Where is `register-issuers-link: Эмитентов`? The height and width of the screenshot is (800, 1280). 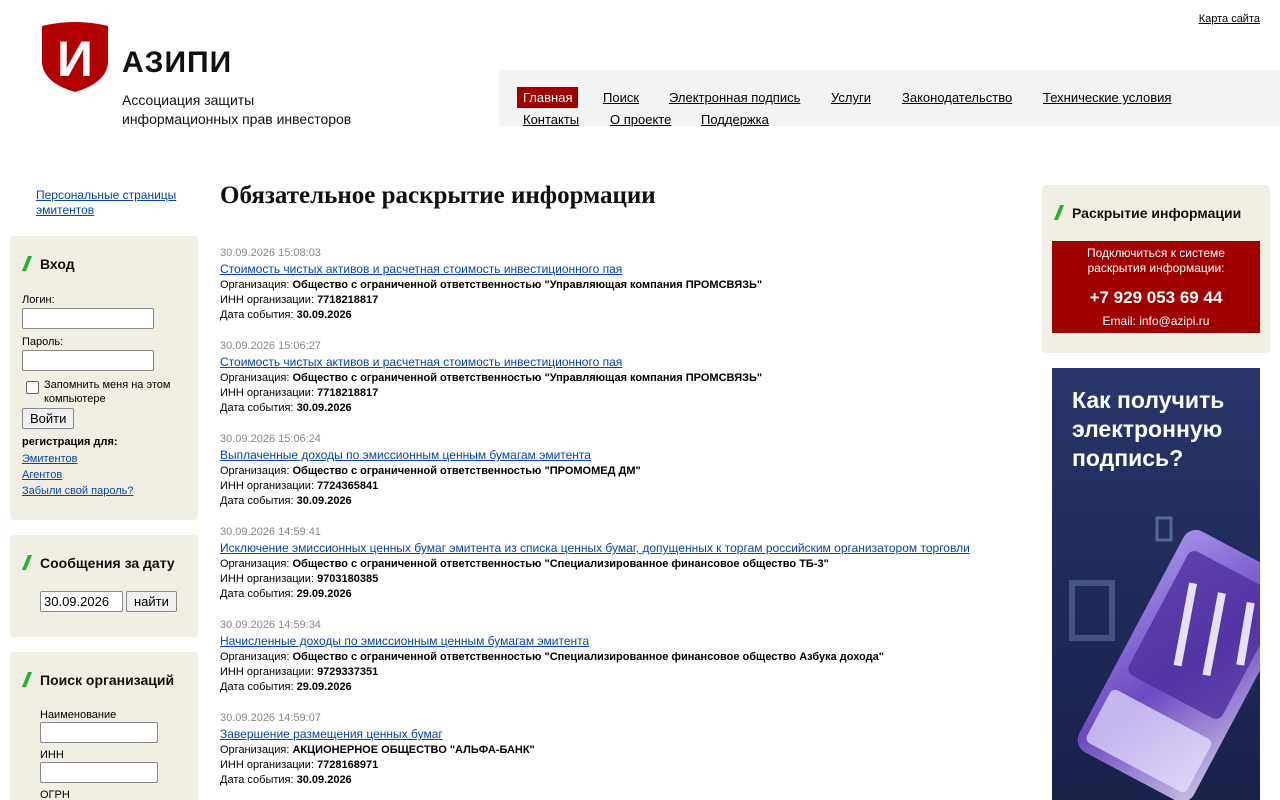
register-issuers-link: Эмитентов is located at coordinates (49, 459).